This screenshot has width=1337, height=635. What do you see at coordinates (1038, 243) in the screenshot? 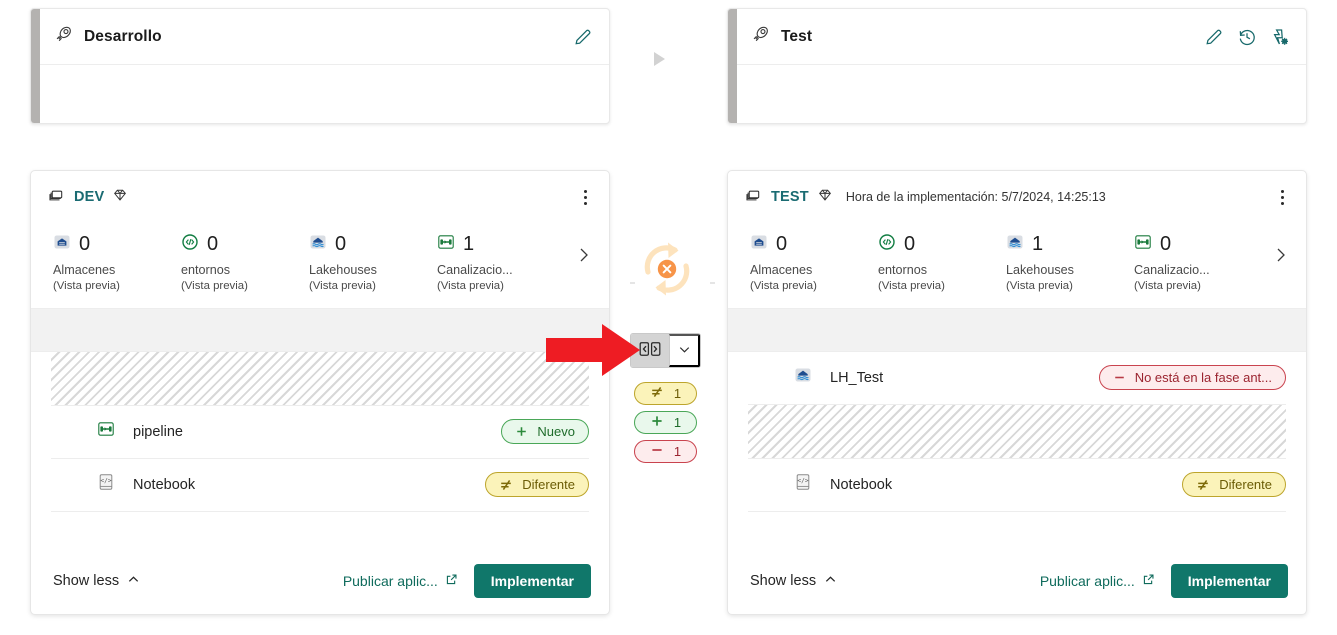
I see `metric-count: 1` at bounding box center [1038, 243].